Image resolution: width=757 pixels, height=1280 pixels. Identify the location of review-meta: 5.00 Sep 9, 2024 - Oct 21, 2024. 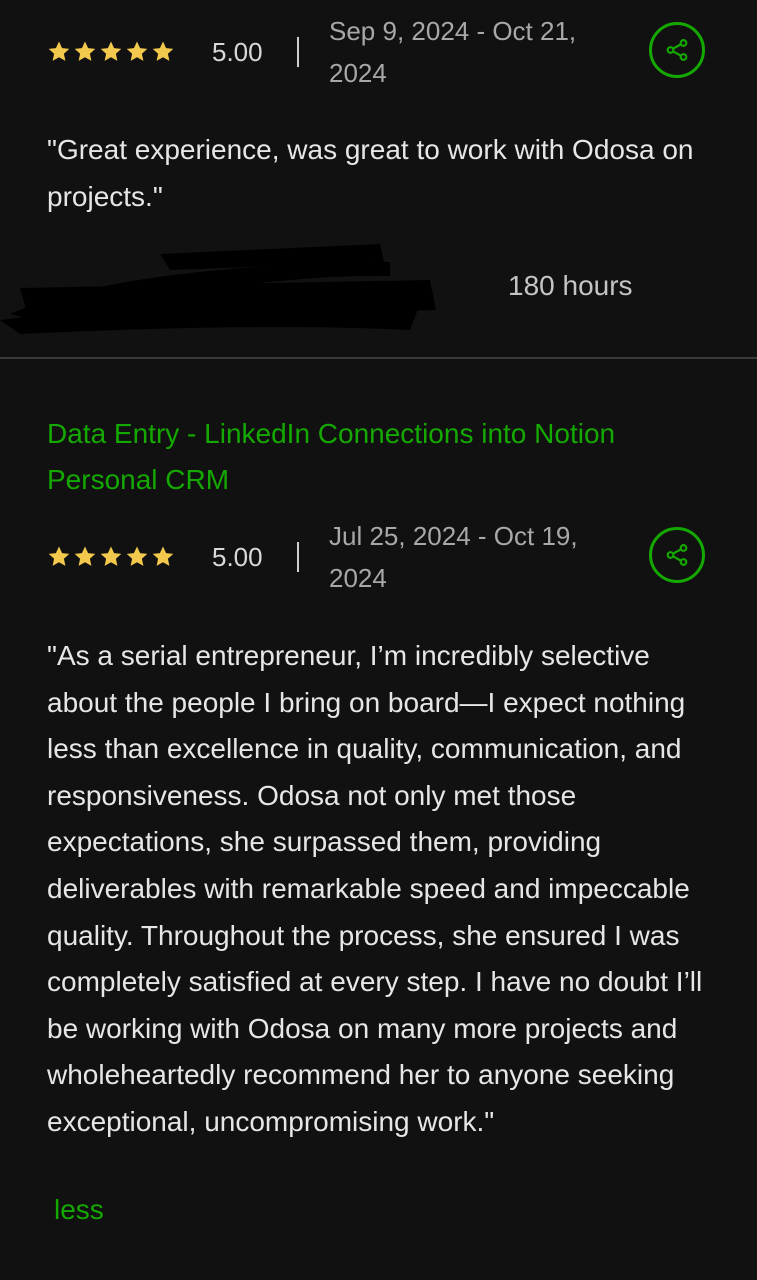
(378, 58).